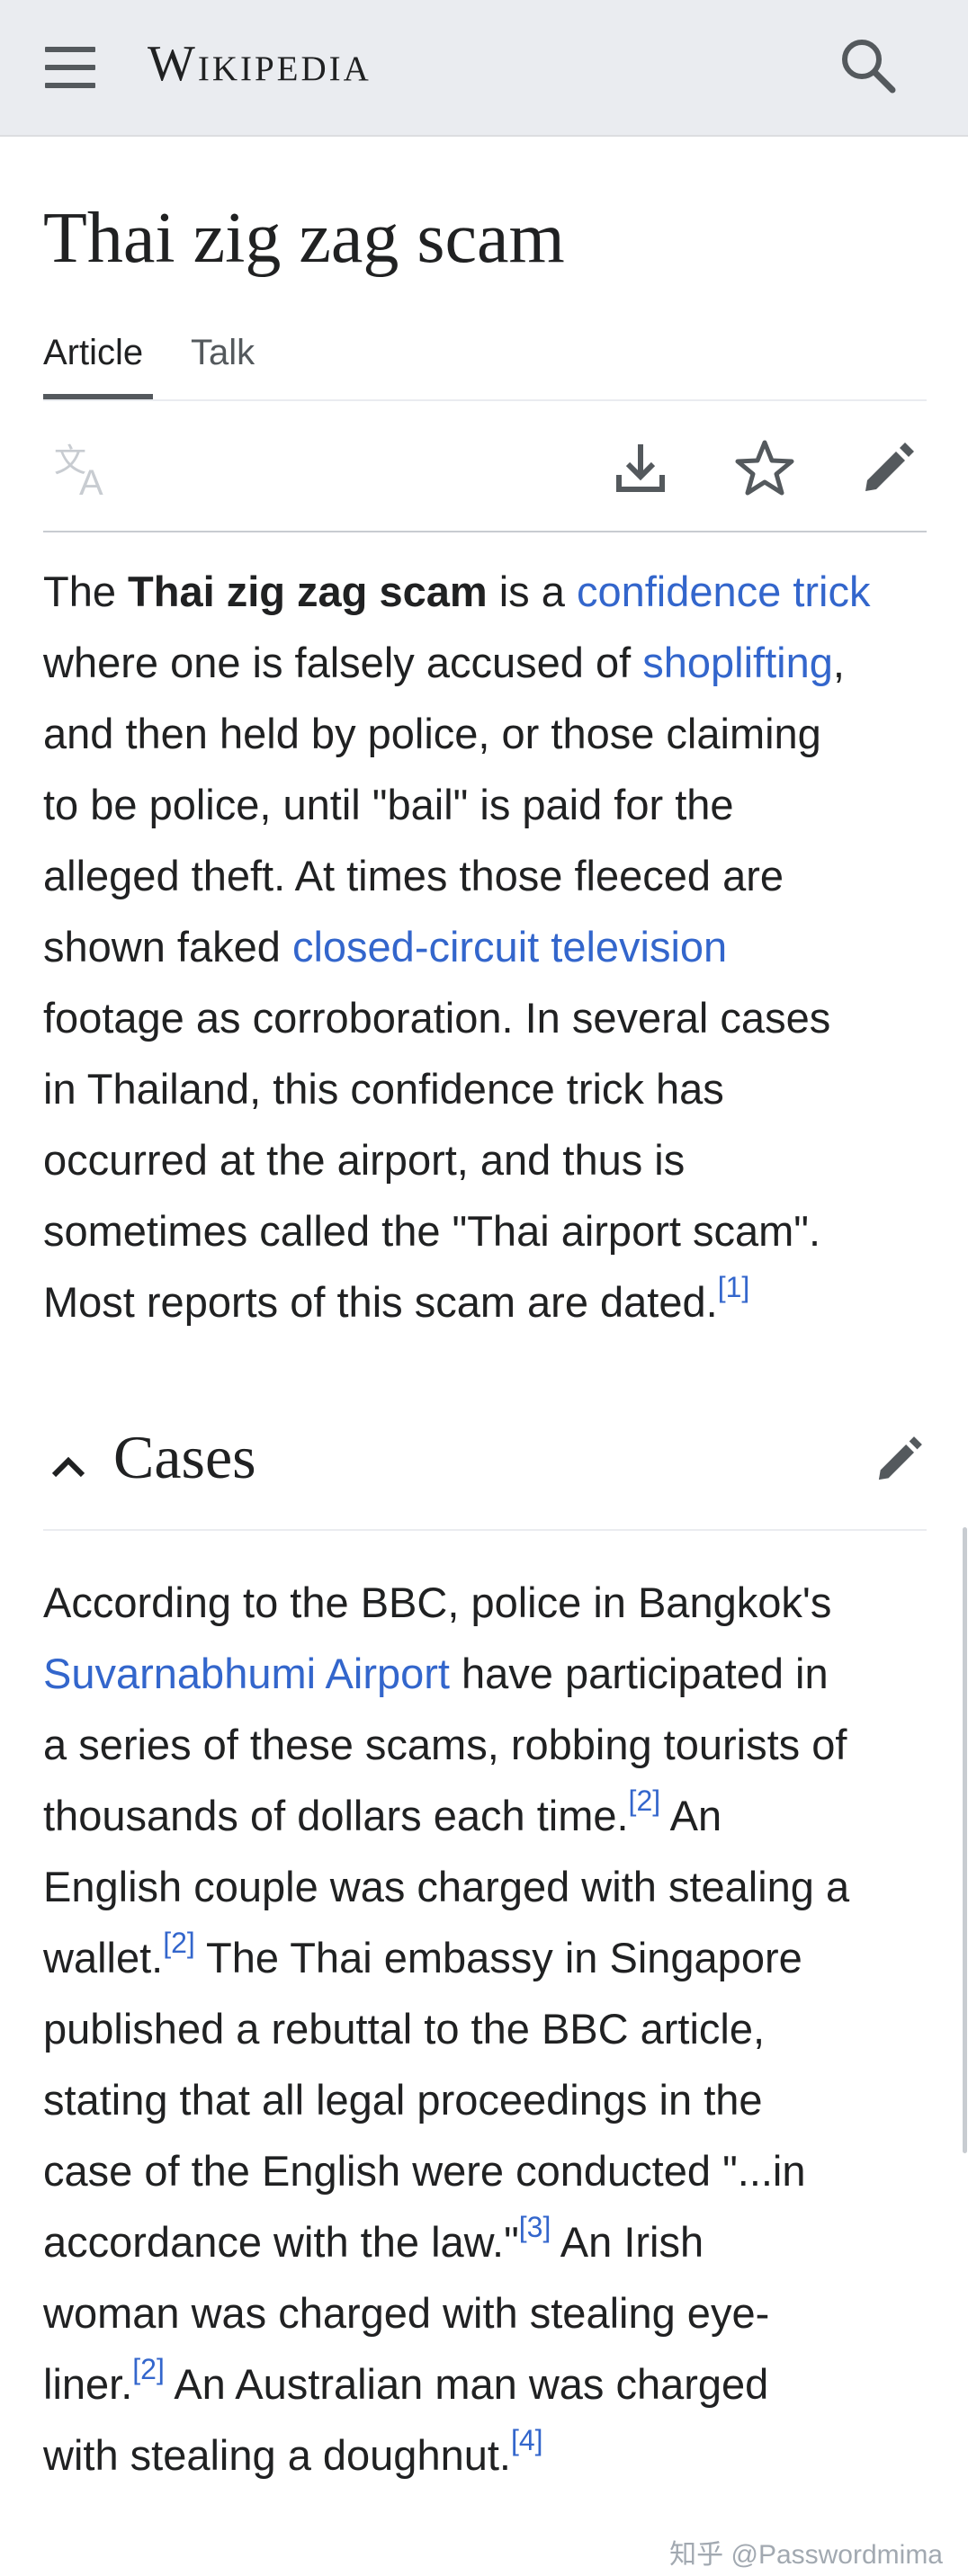  Describe the element at coordinates (73, 67) in the screenshot. I see `hamburger-menu-icon` at that location.